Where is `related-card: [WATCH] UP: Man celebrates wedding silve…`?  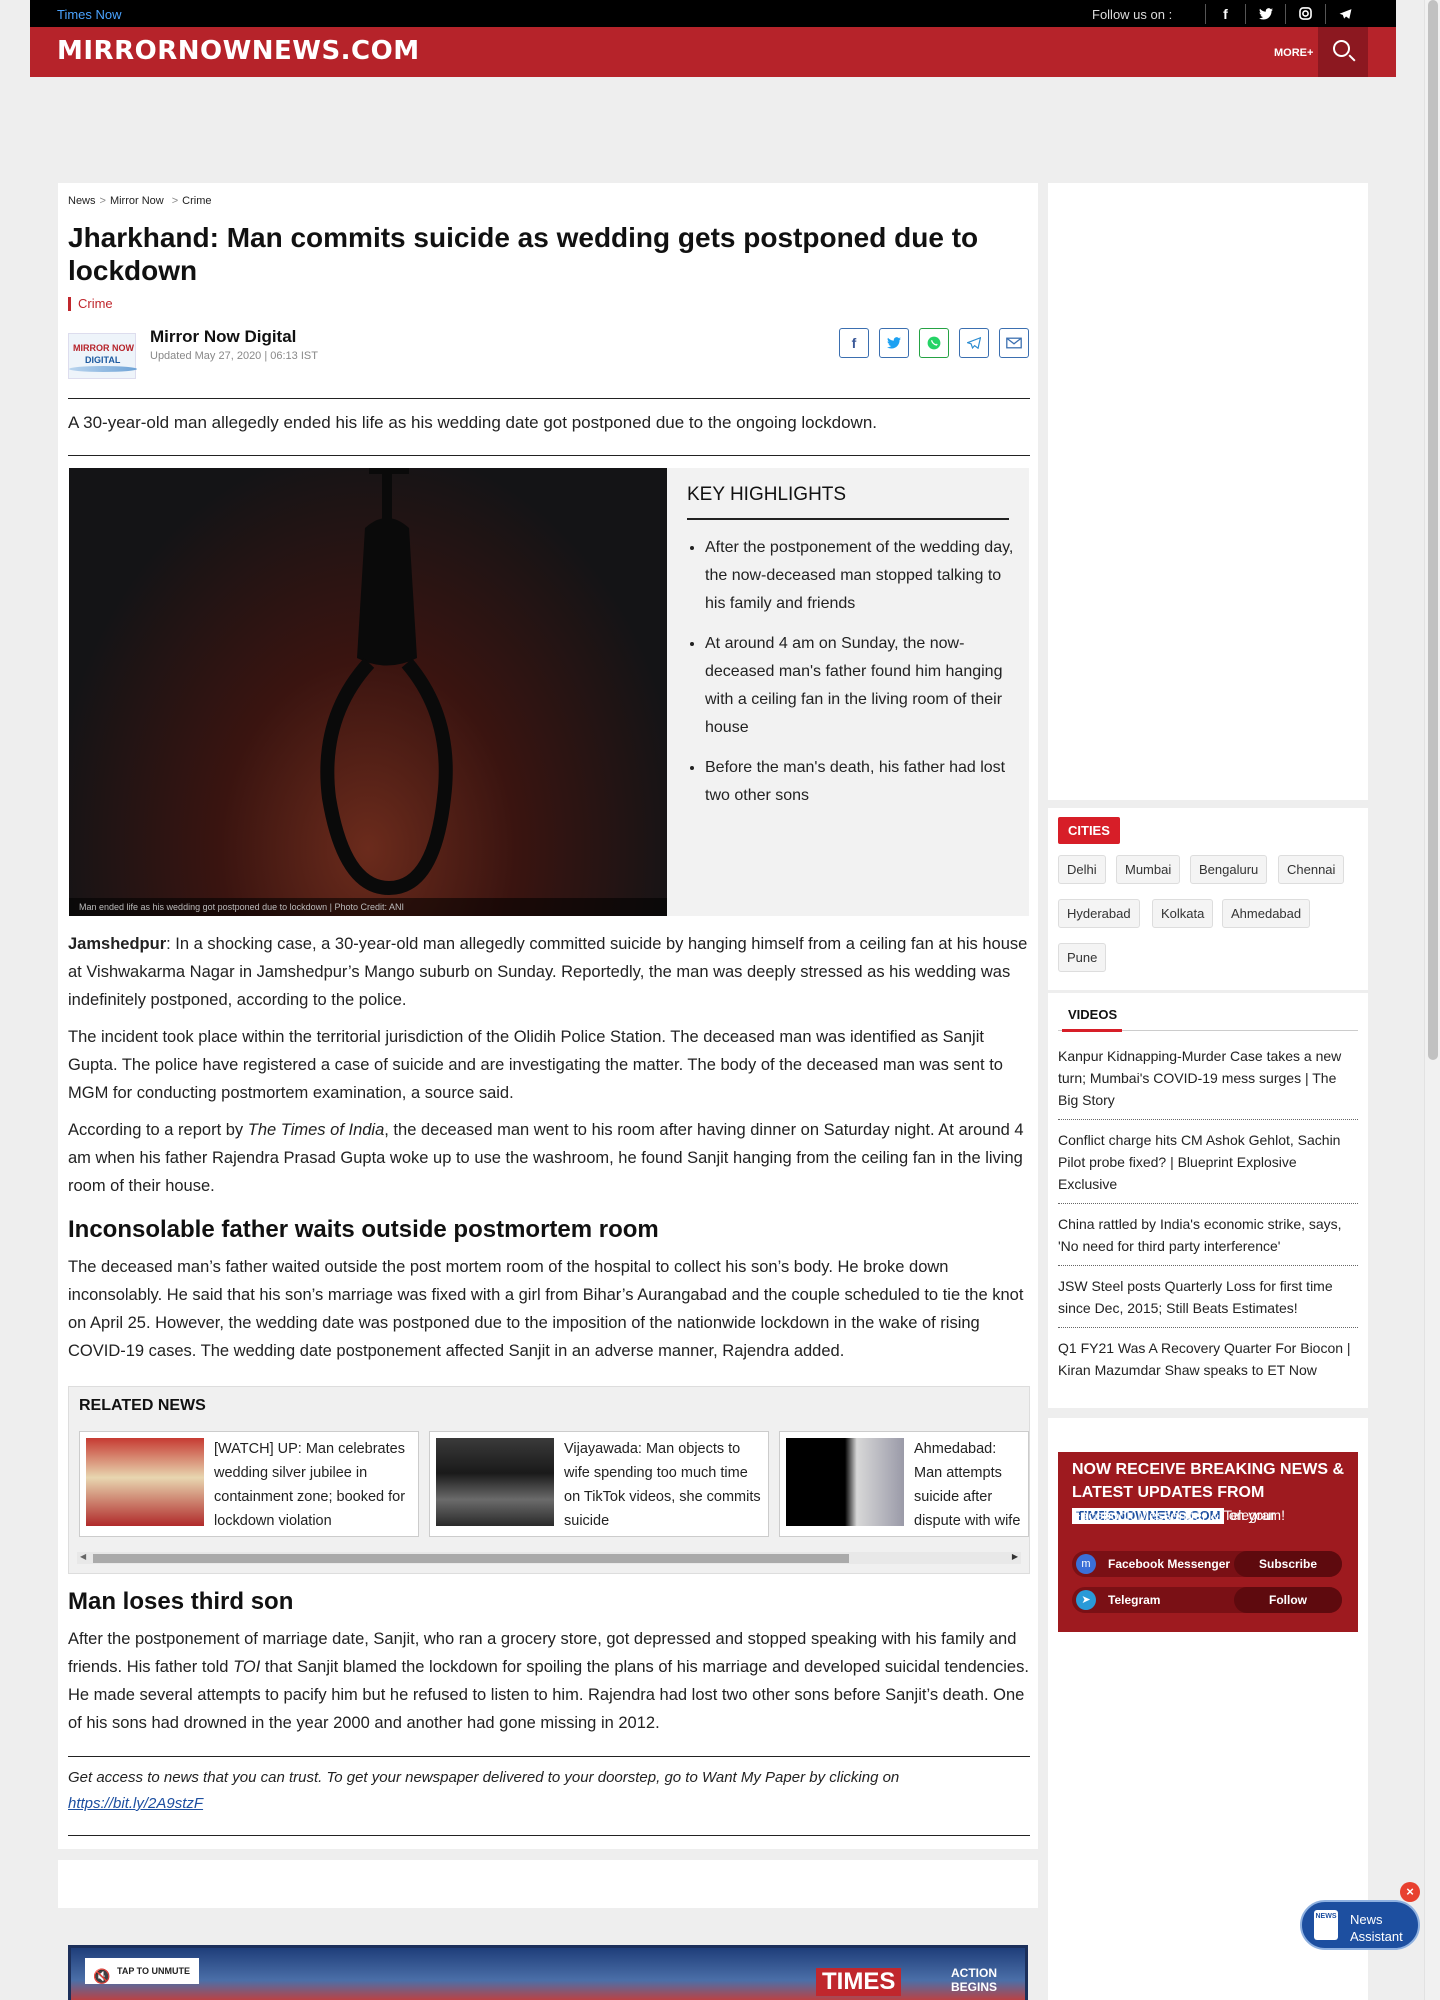 related-card: [WATCH] UP: Man celebrates wedding silve… is located at coordinates (249, 1484).